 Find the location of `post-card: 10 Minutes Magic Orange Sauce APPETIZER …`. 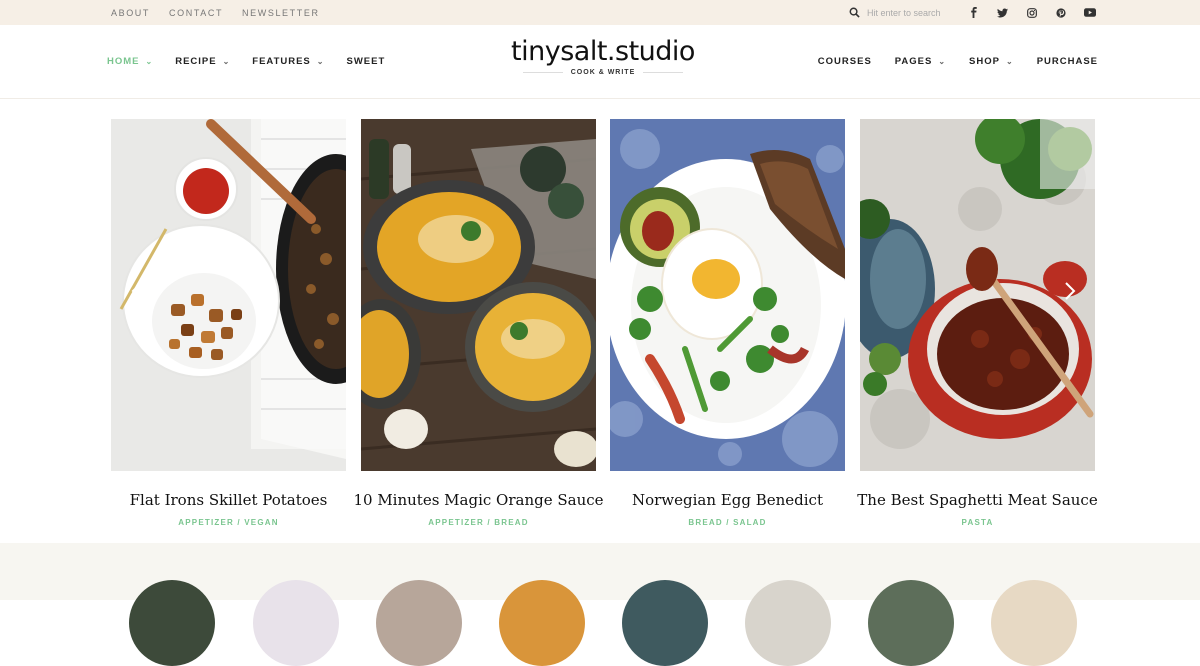

post-card: 10 Minutes Magic Orange Sauce APPETIZER … is located at coordinates (478, 323).